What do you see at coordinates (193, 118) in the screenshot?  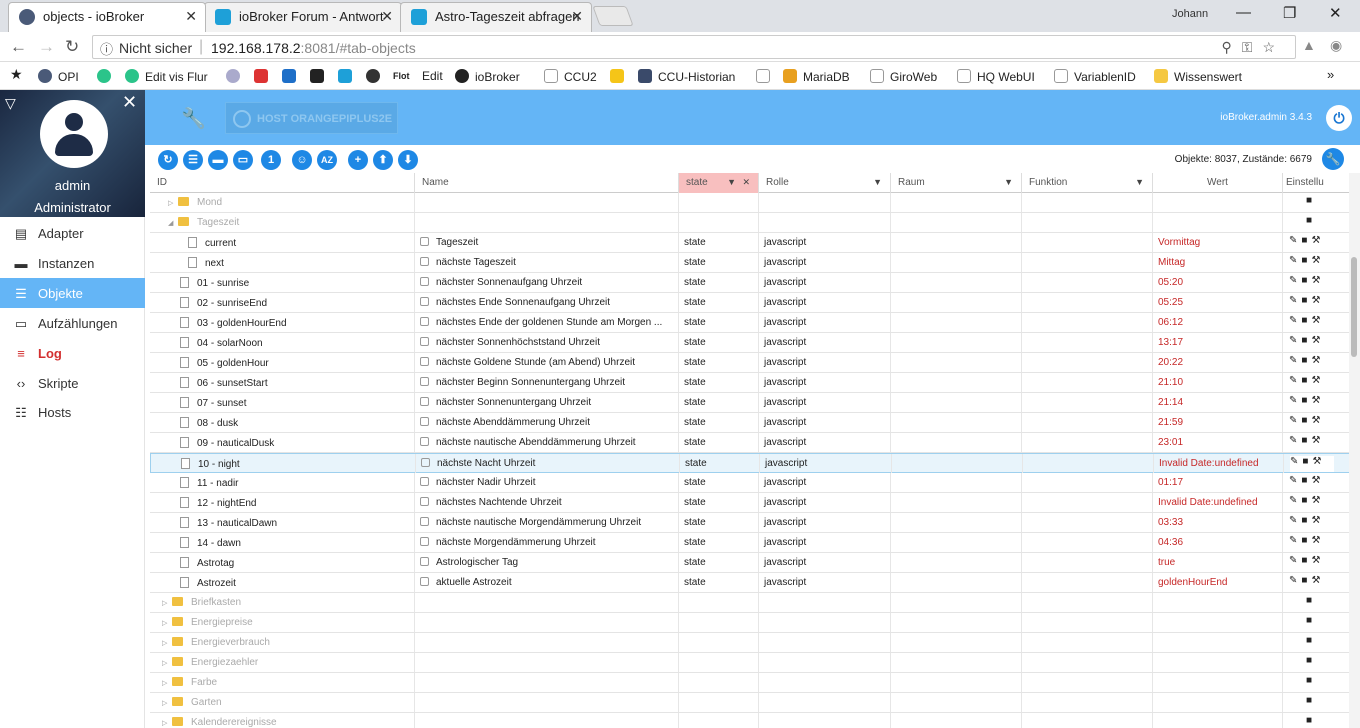 I see `wrench-icon: 🔧` at bounding box center [193, 118].